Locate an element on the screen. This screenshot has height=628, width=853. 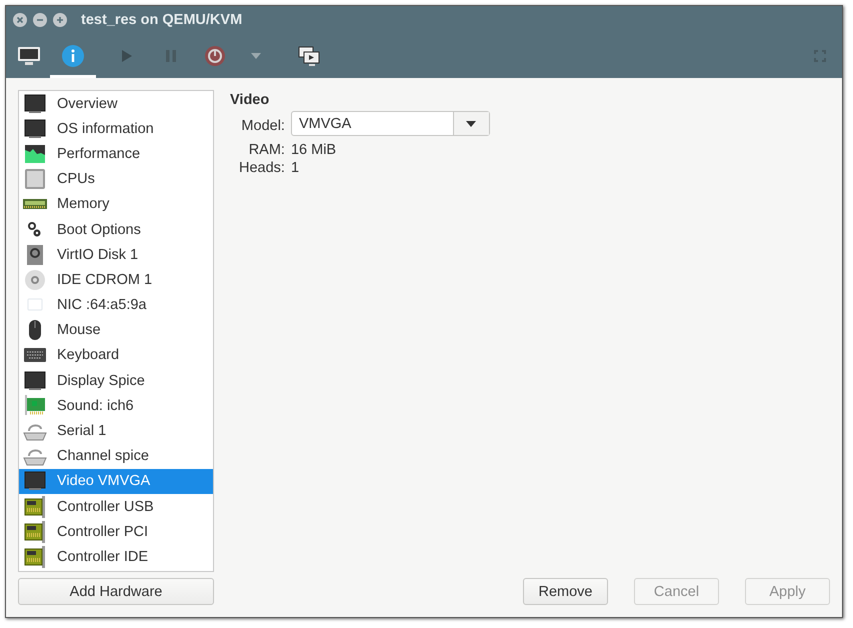
hardware-item: NIC :64:a5:9a is located at coordinates (116, 305).